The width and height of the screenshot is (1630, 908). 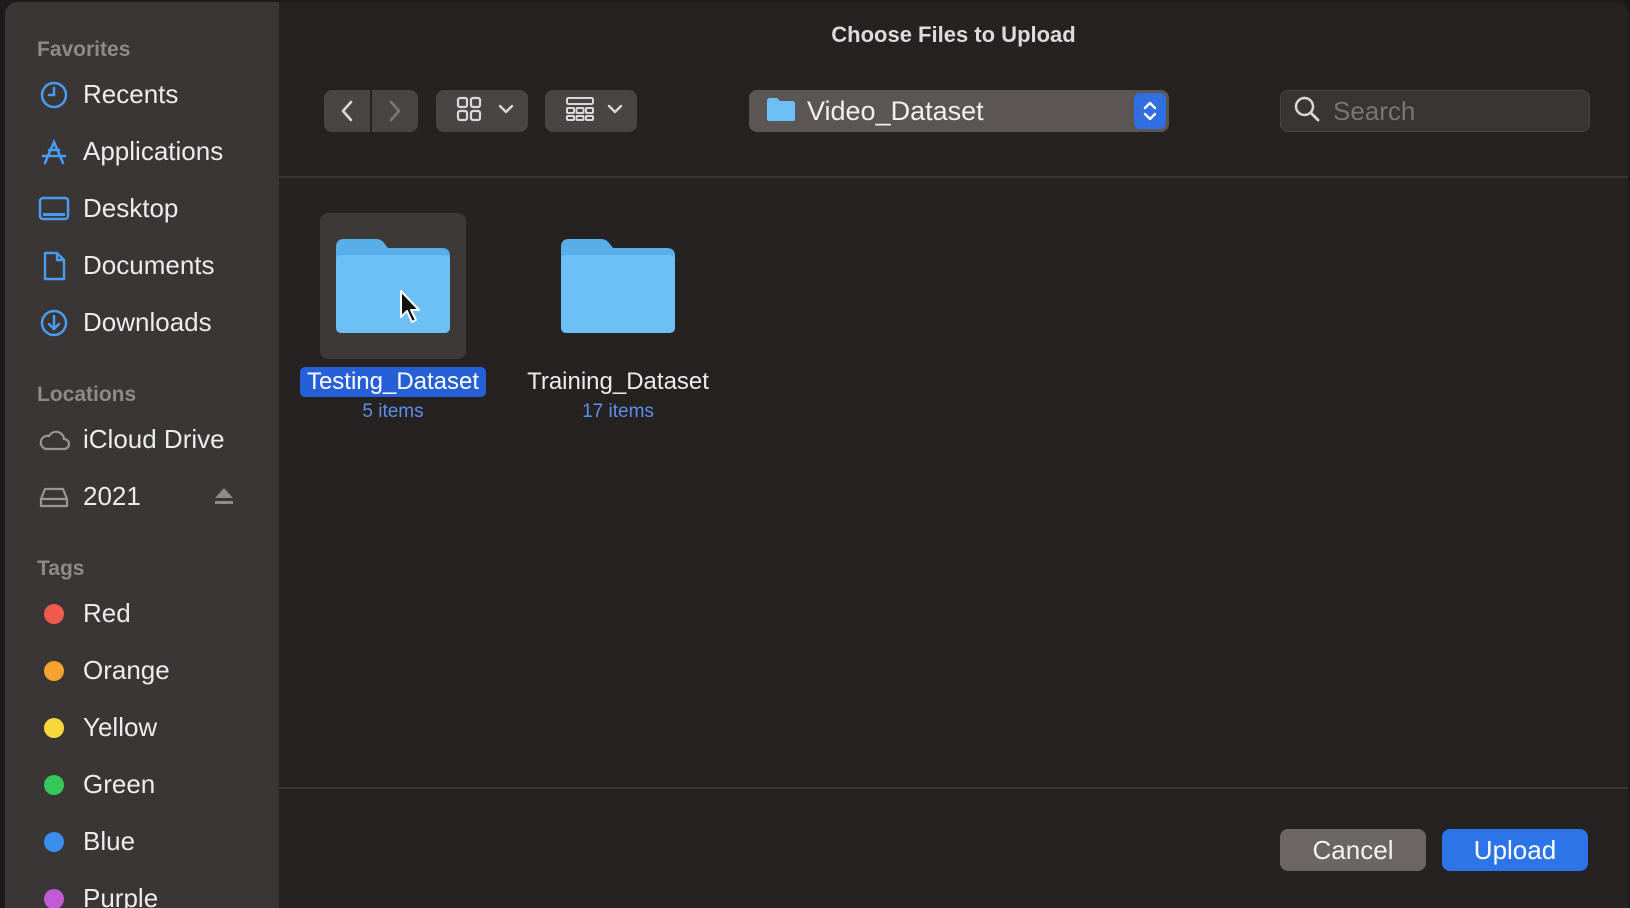 I want to click on tags-section-title: Tags, so click(x=61, y=568).